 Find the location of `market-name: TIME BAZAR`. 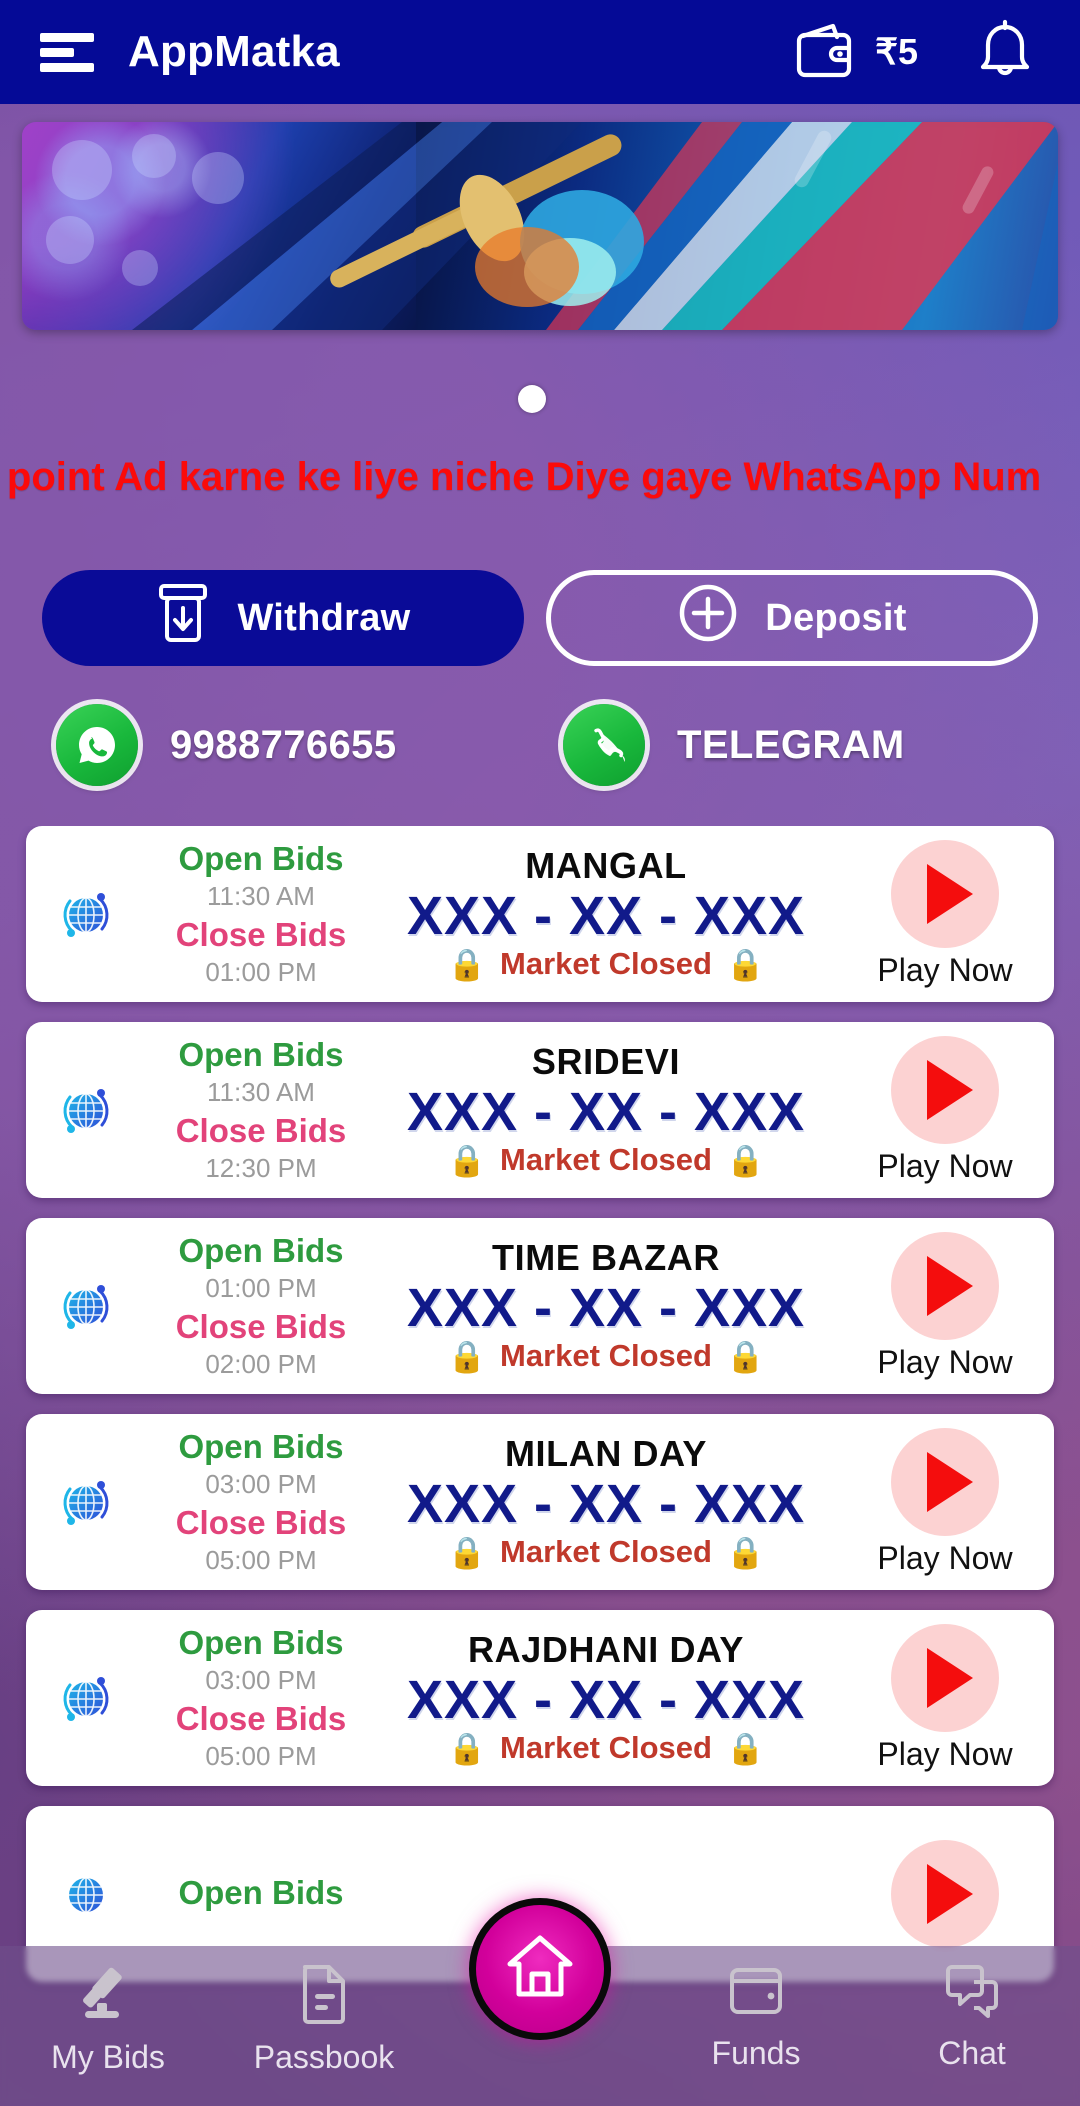

market-name: TIME BAZAR is located at coordinates (606, 1257).